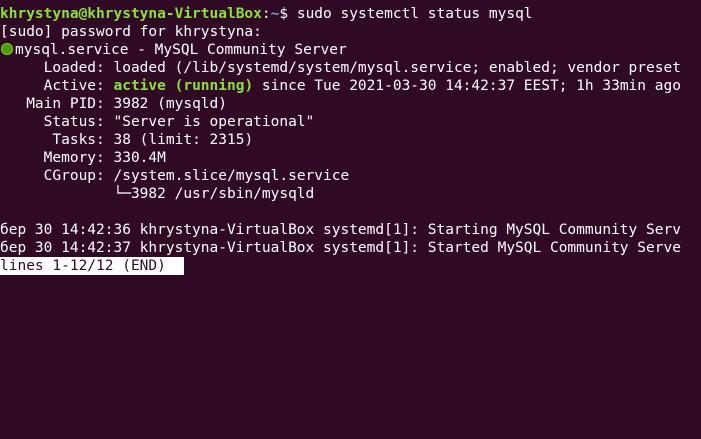 The height and width of the screenshot is (439, 701). I want to click on service-header: mysql.service - MySQL Community Server, so click(350, 50).